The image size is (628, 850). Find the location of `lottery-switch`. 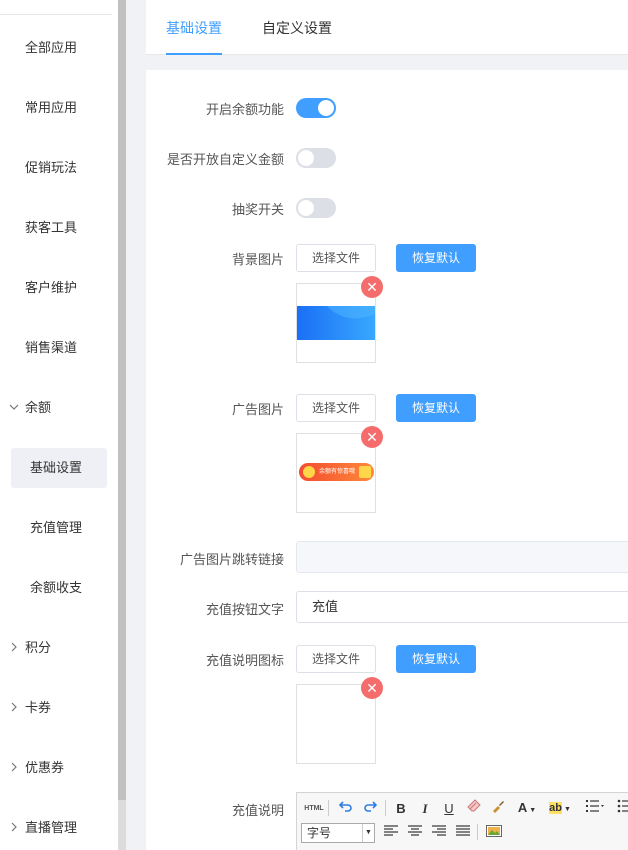

lottery-switch is located at coordinates (316, 208).